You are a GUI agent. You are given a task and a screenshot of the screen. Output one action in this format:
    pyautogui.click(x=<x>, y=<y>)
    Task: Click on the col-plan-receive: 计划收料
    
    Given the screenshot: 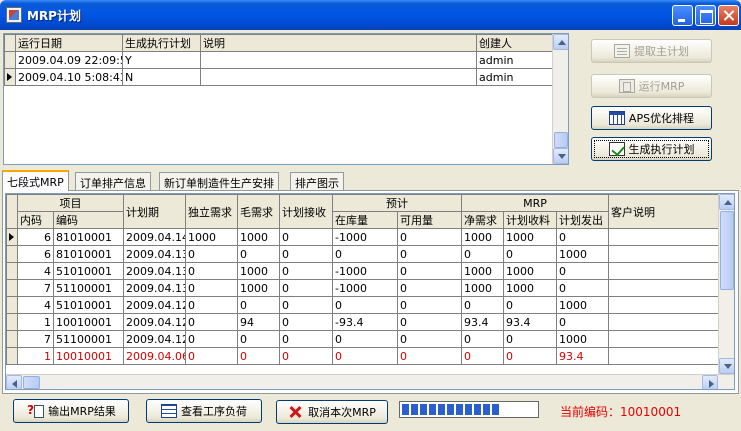 What is the action you would take?
    pyautogui.click(x=530, y=220)
    